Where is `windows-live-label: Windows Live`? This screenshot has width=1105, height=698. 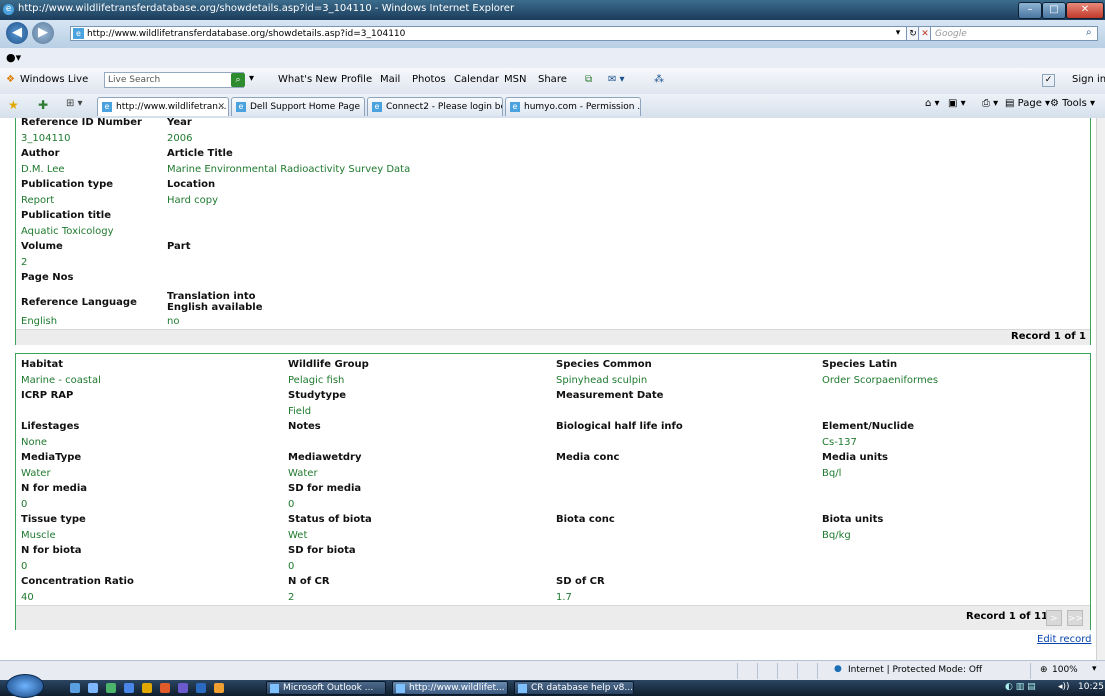 windows-live-label: Windows Live is located at coordinates (54, 79).